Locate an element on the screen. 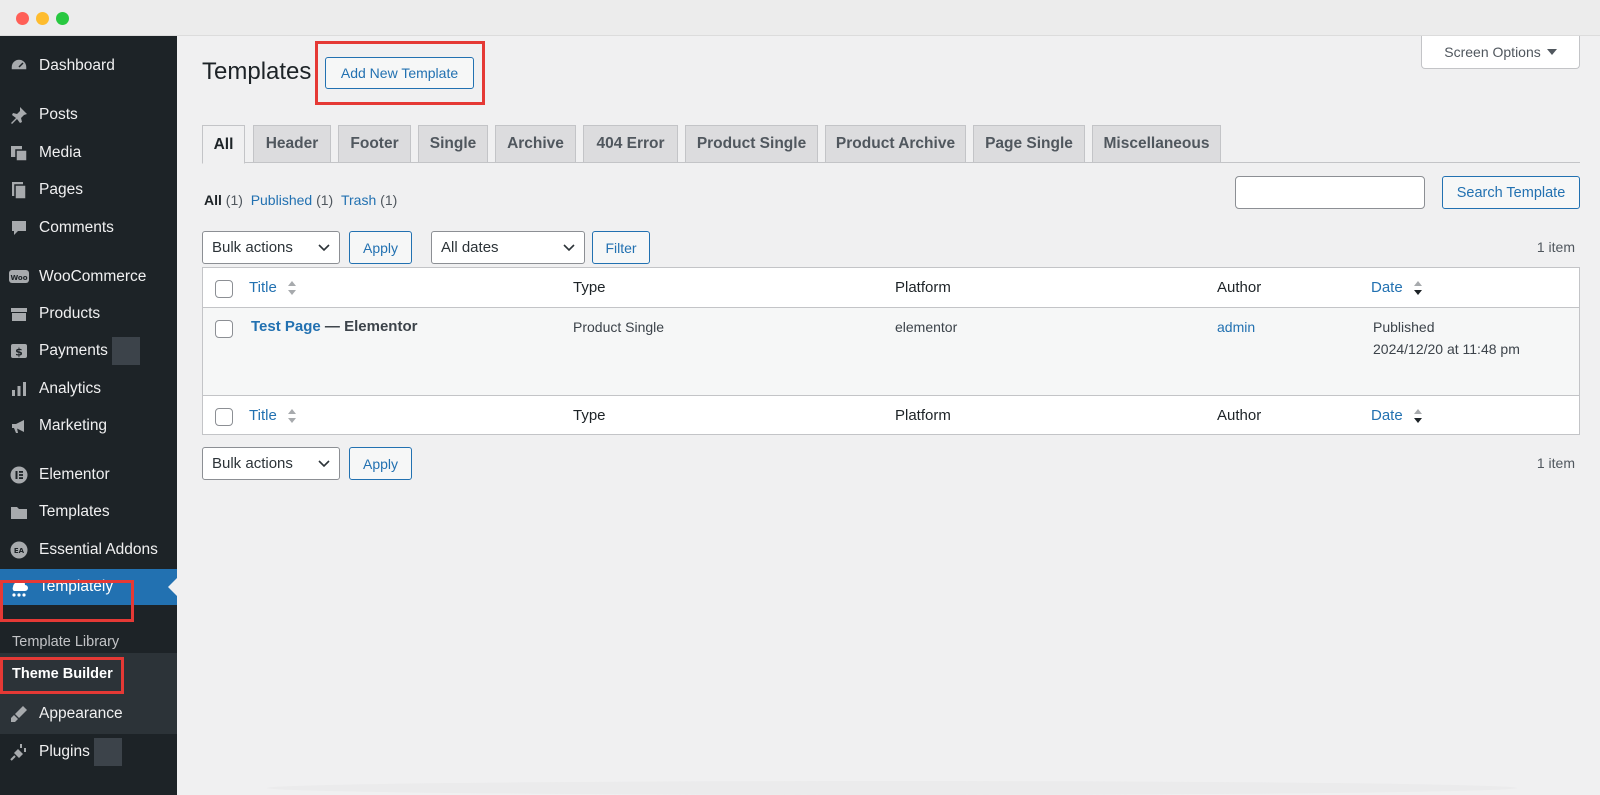 This screenshot has width=1600, height=795. sidebar-item-elementor: Elementor is located at coordinates (88, 475).